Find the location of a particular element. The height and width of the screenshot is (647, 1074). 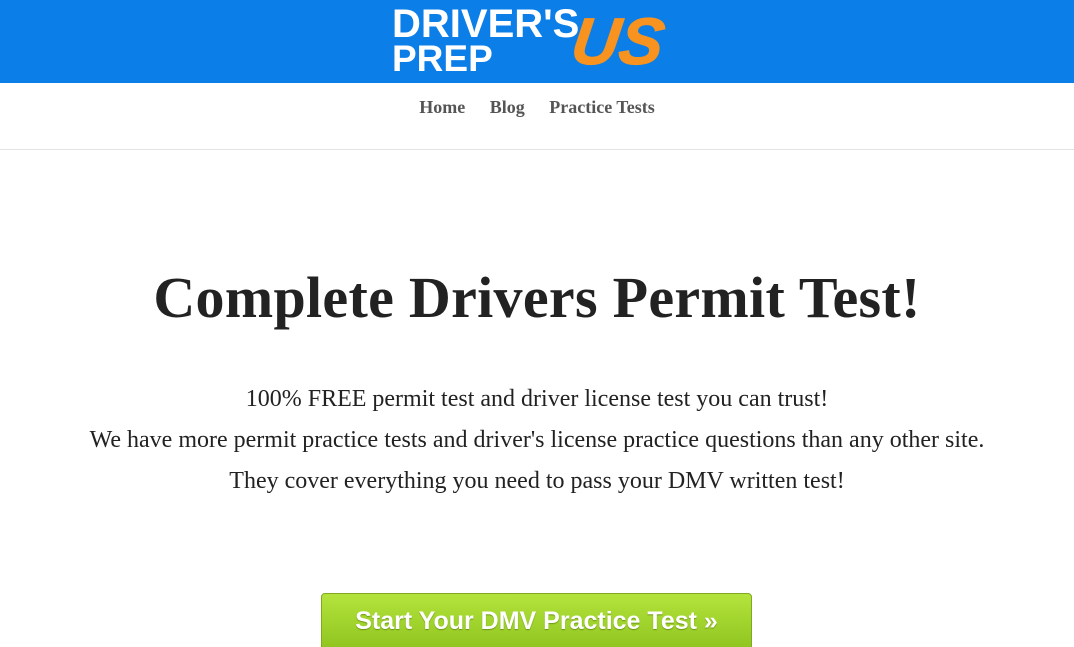

nav-item-practice-tests: Practice Tests is located at coordinates (601, 107).